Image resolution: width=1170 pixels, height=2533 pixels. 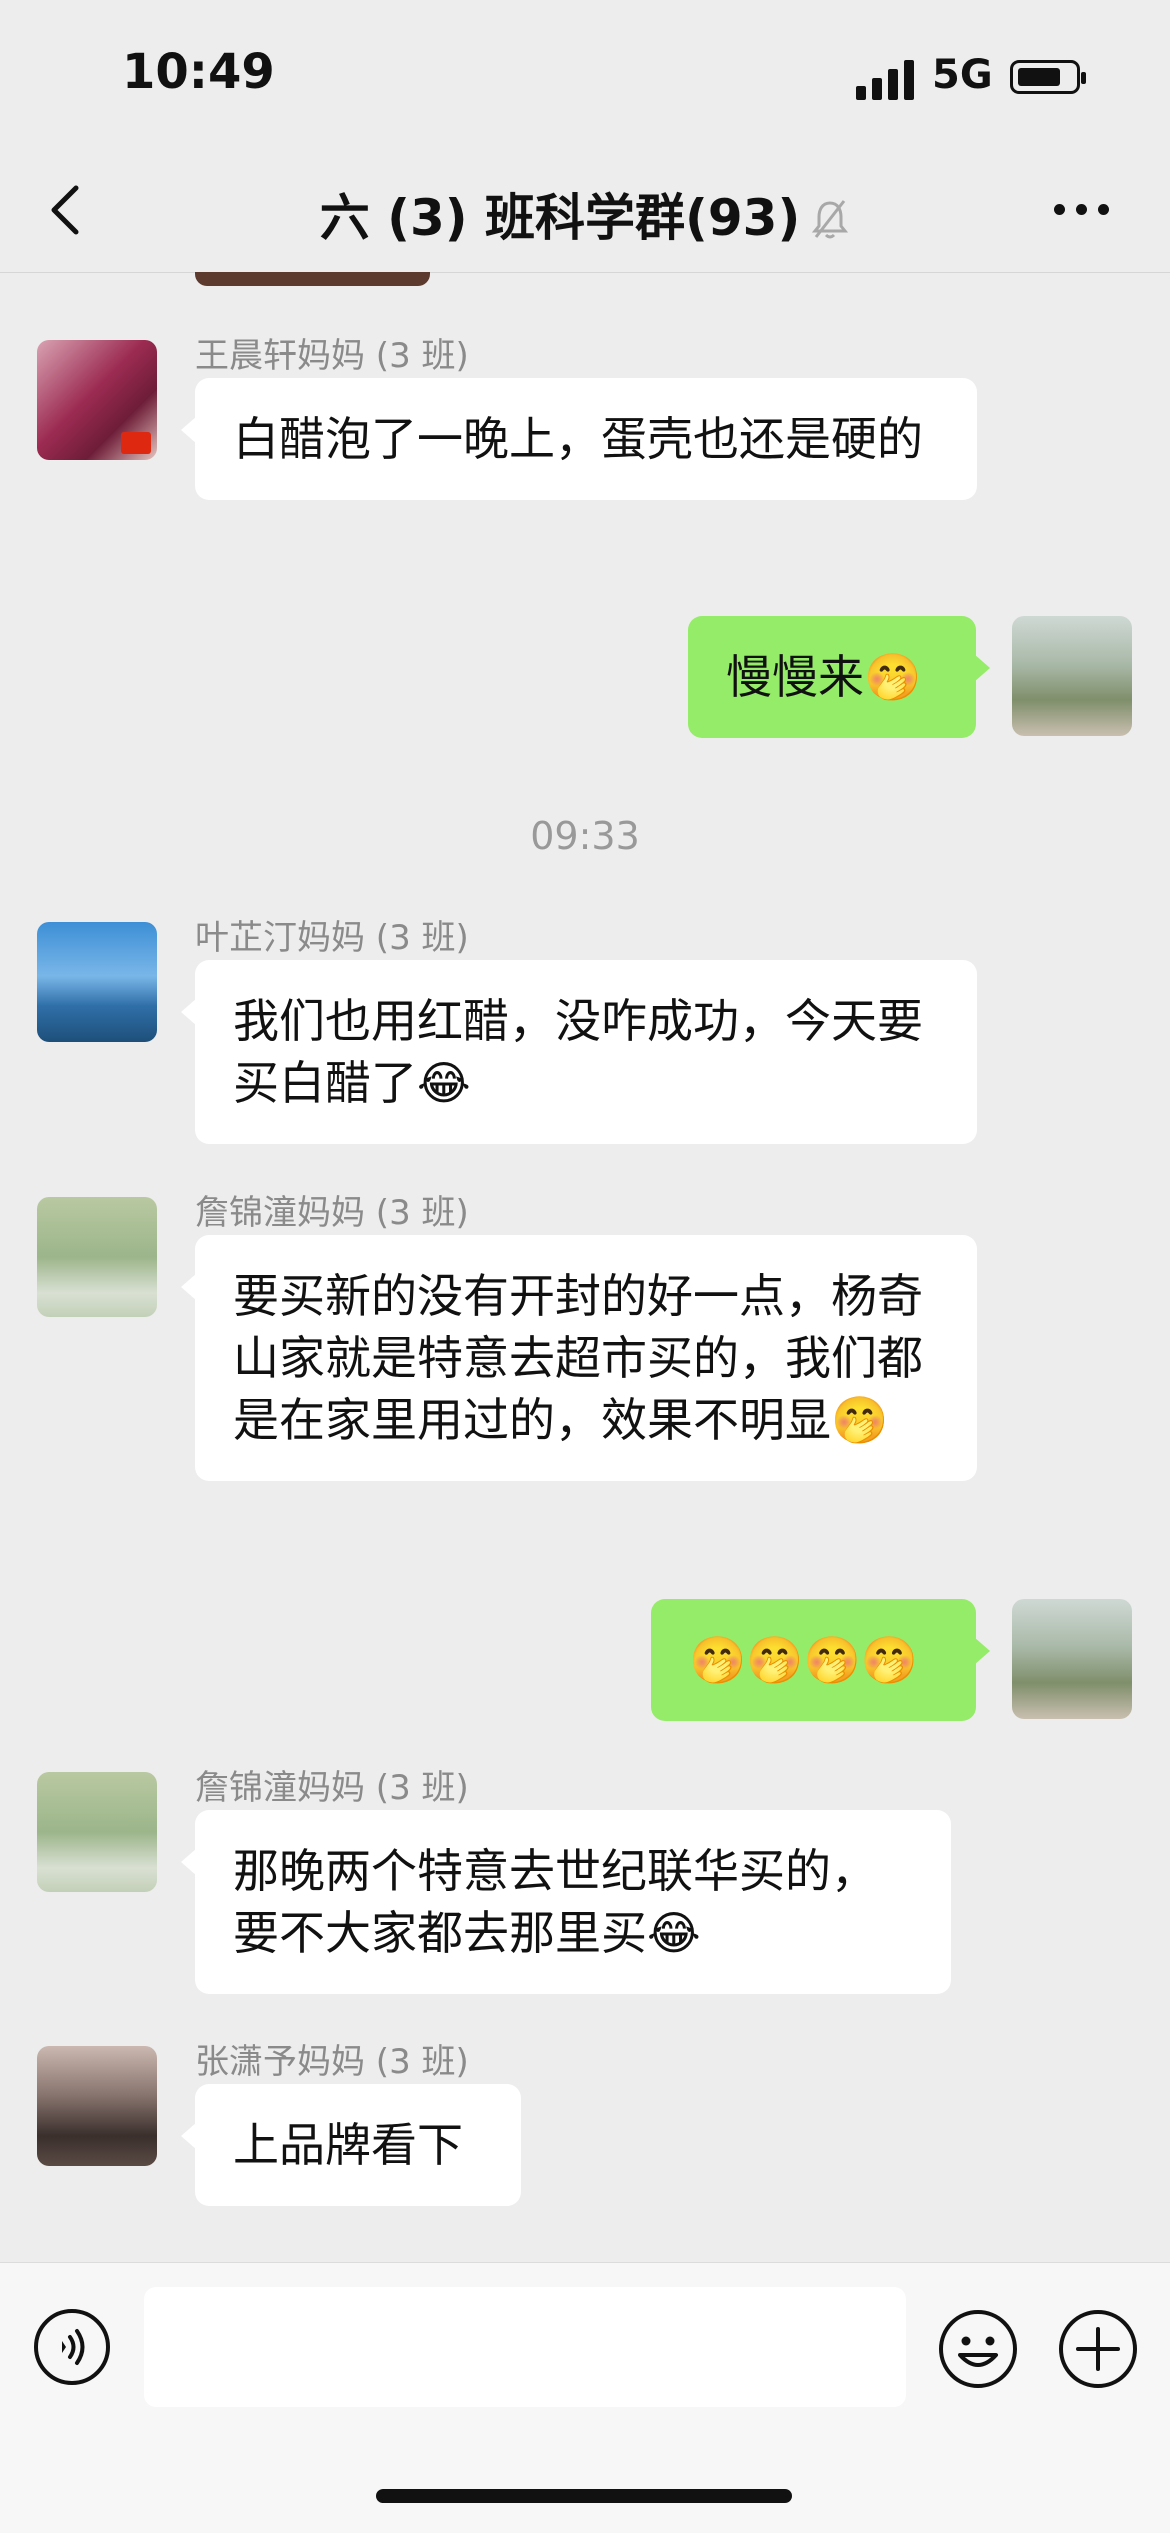 What do you see at coordinates (830, 219) in the screenshot?
I see `mute-bell-icon` at bounding box center [830, 219].